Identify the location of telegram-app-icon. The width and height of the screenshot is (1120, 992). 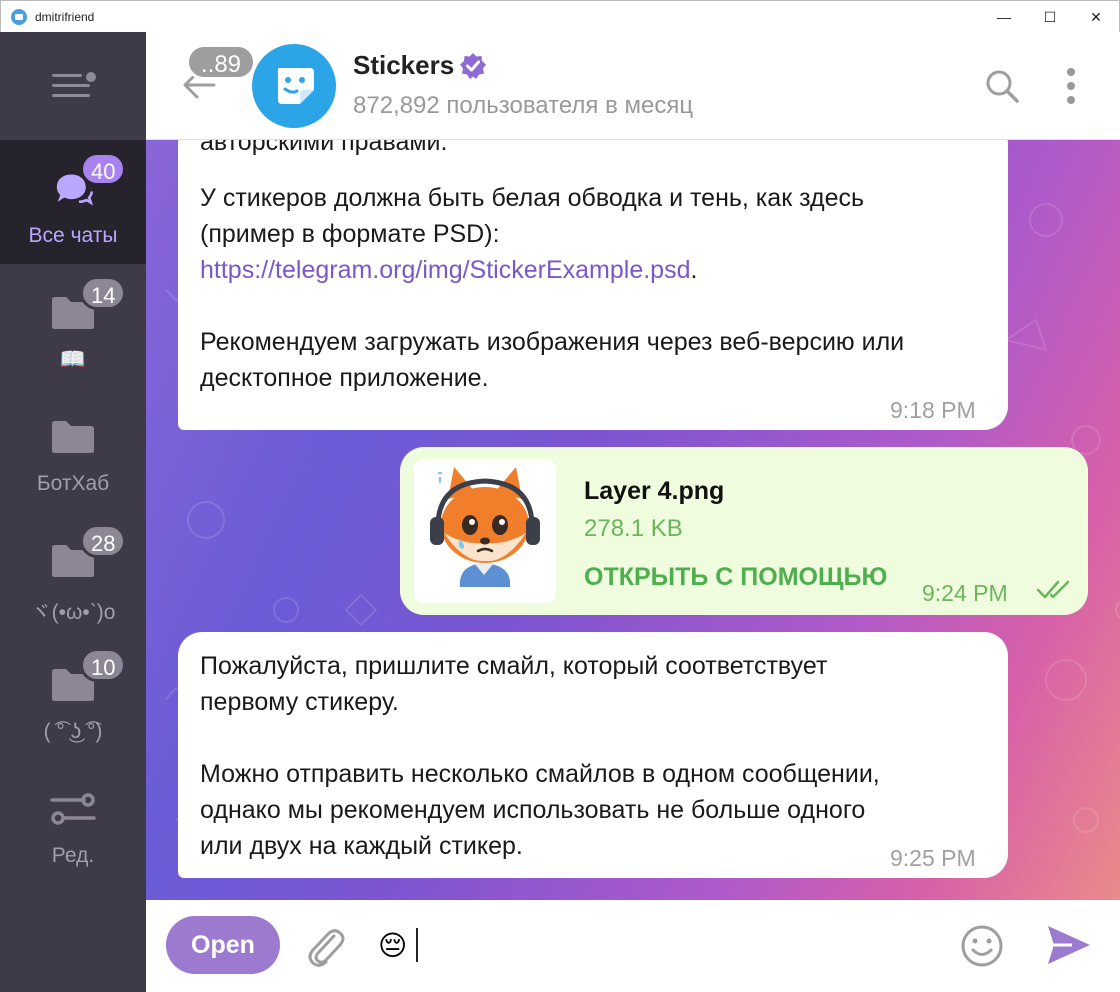
(19, 16).